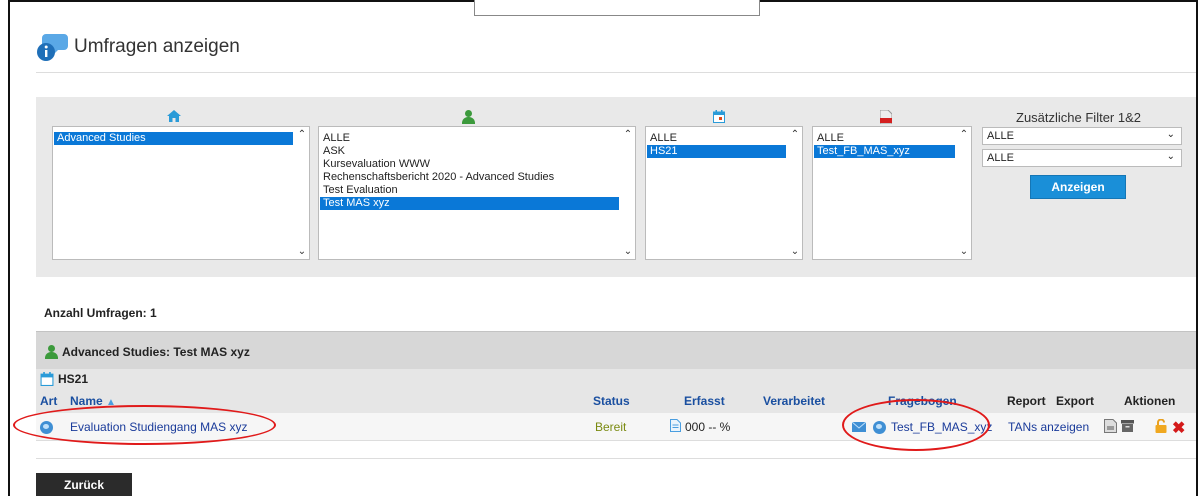  What do you see at coordinates (157, 46) in the screenshot?
I see `page-title: Umfragen anzeigen` at bounding box center [157, 46].